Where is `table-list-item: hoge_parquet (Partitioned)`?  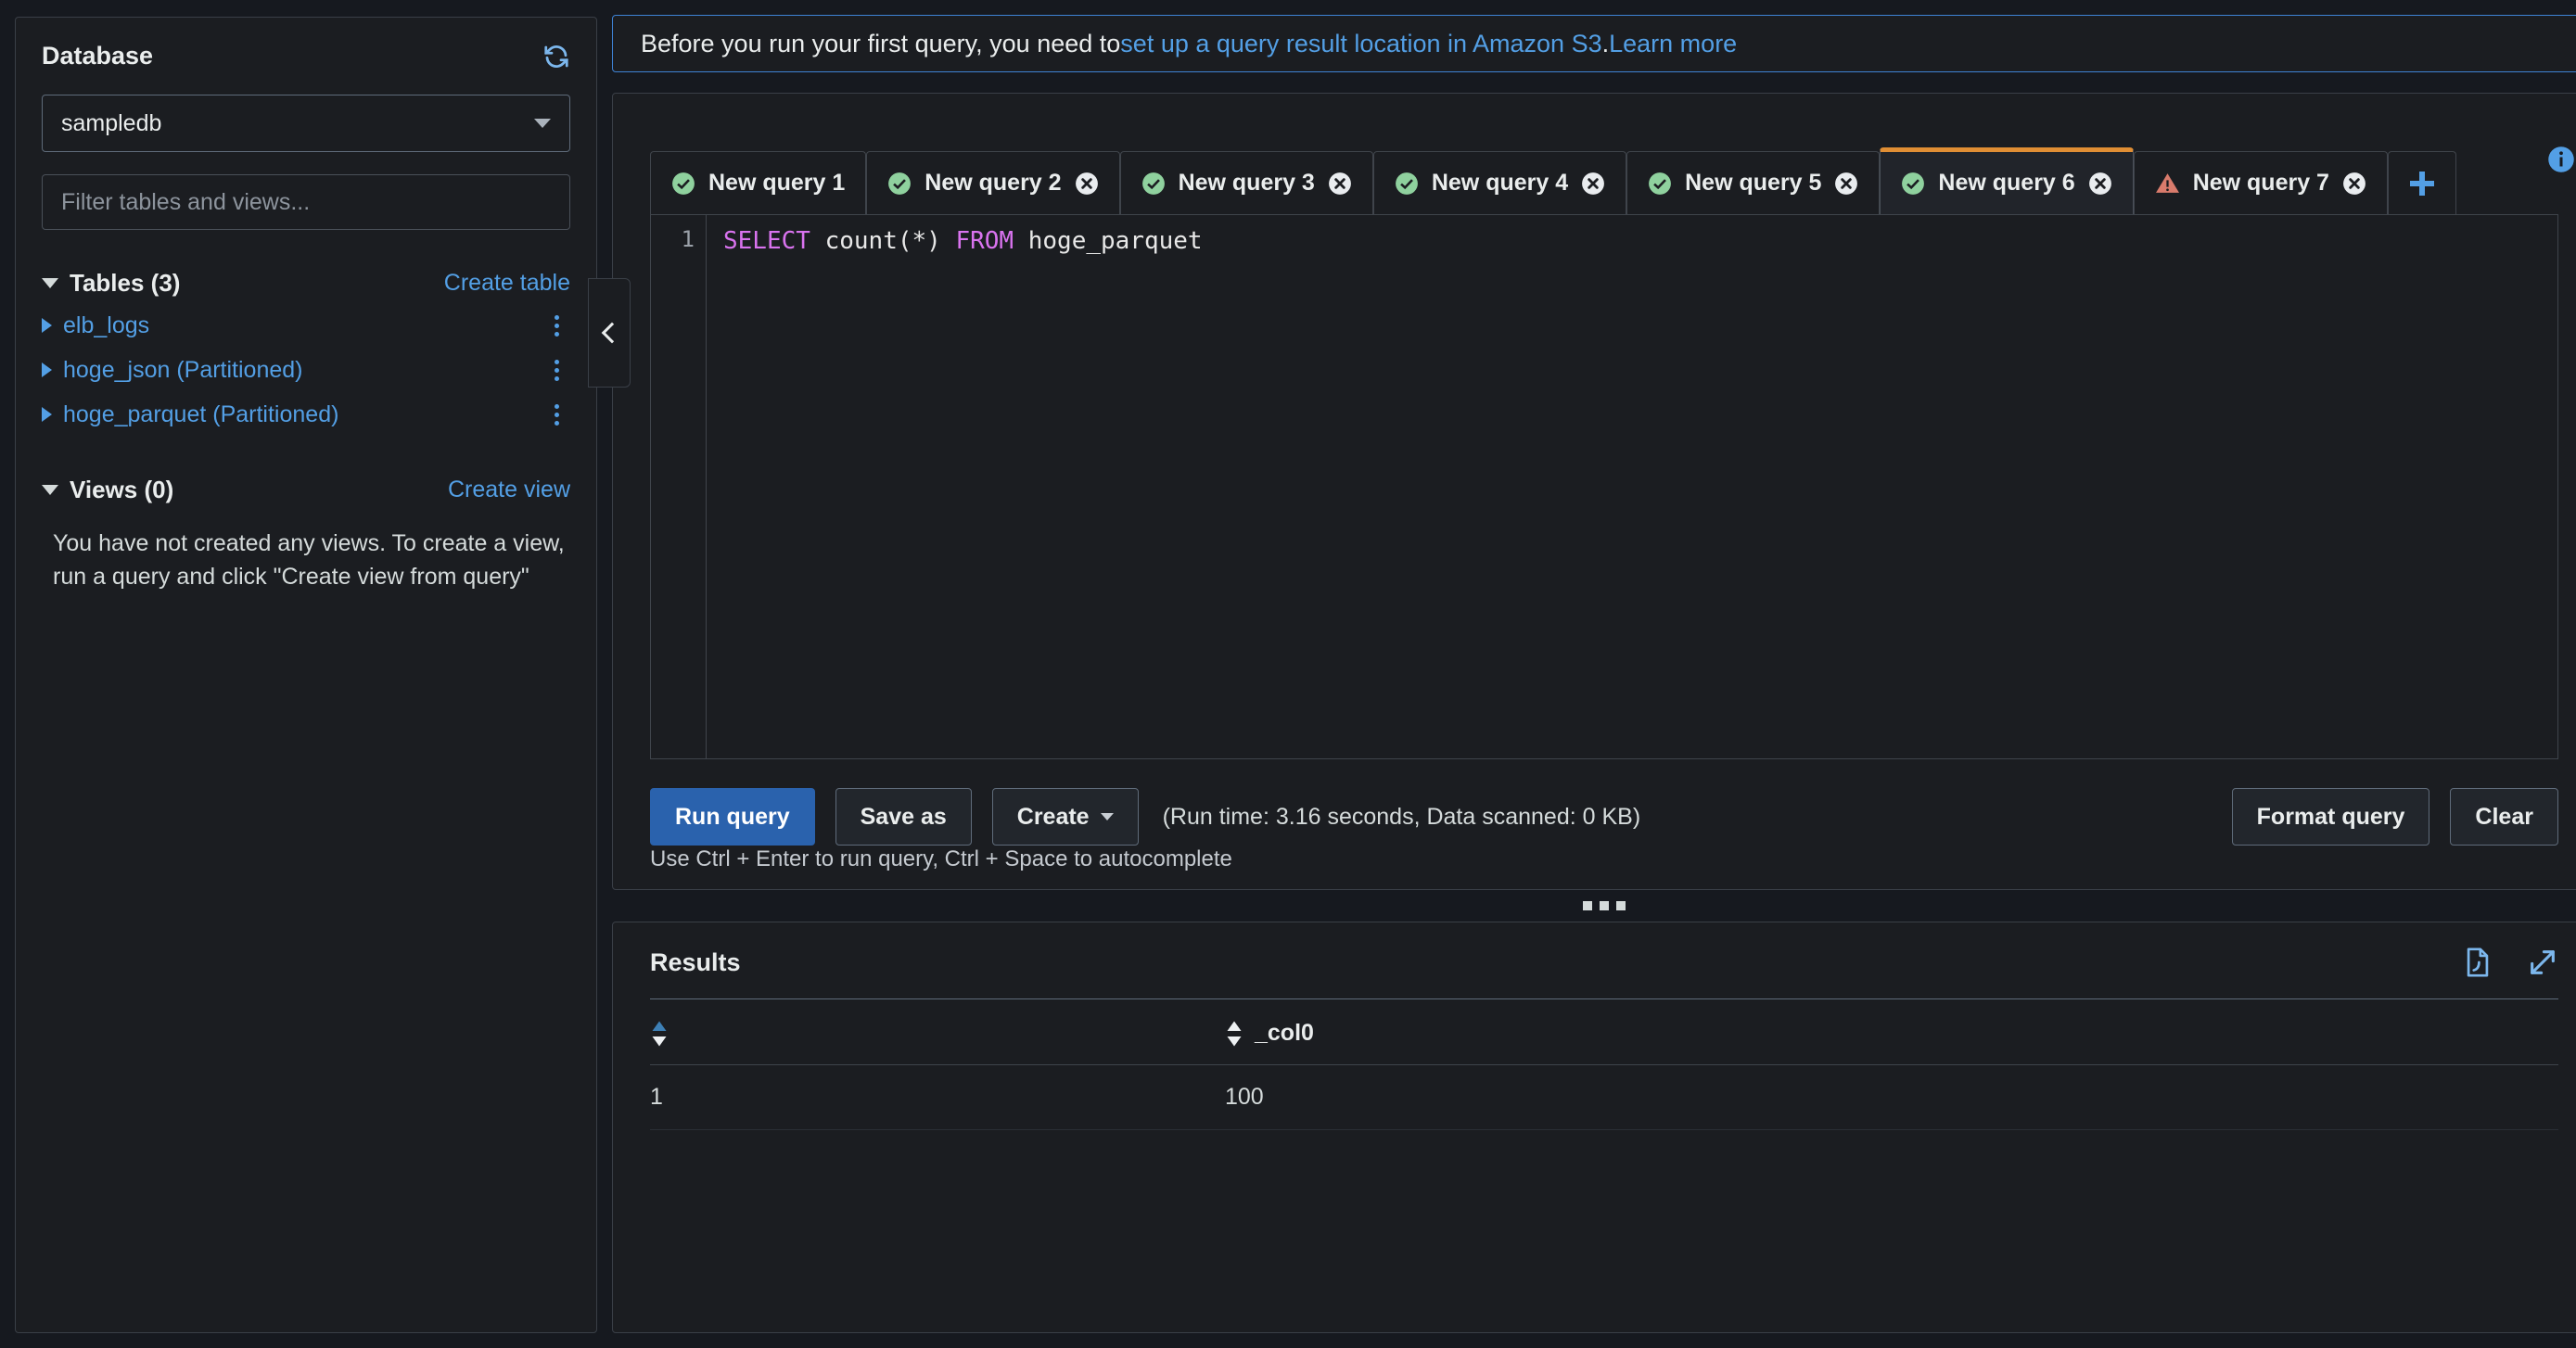
table-list-item: hoge_parquet (Partitioned) is located at coordinates (306, 415).